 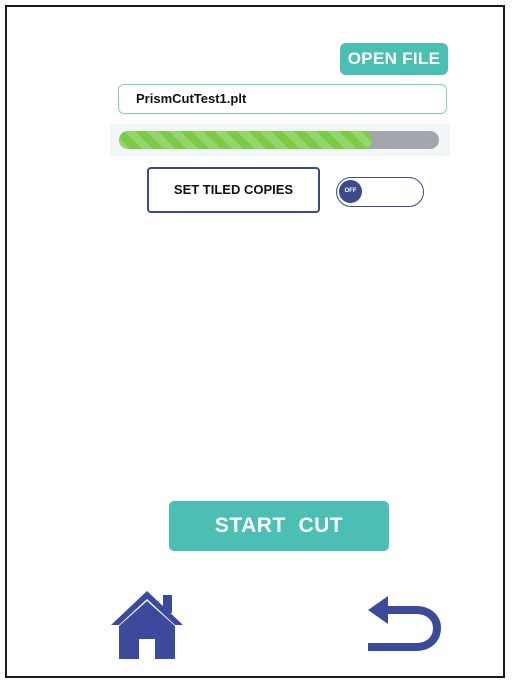 I want to click on toggle-knob: OFF, so click(x=350, y=191).